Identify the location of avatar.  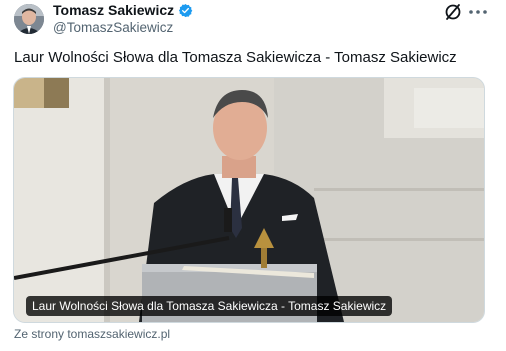
(29, 19).